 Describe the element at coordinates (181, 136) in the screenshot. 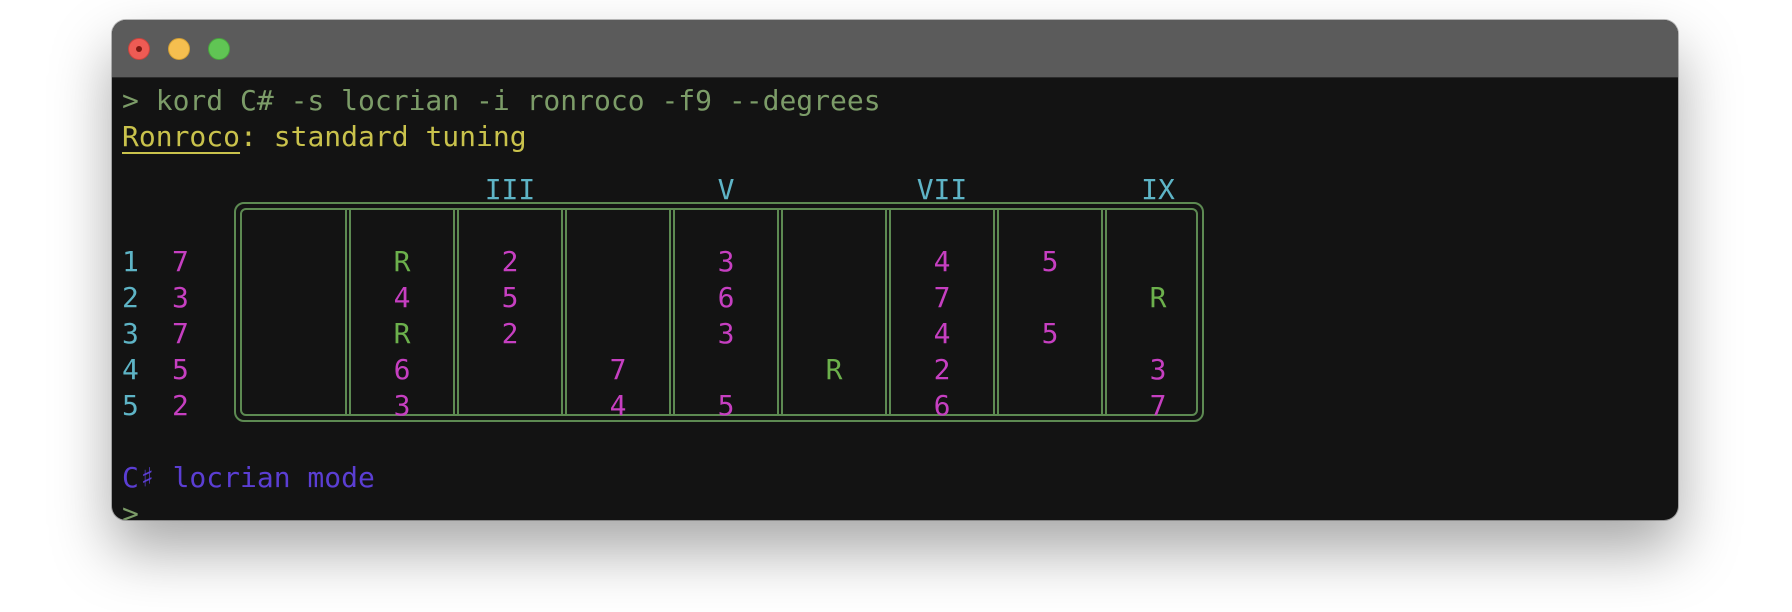

I see `instrument-name: Ronroco` at that location.